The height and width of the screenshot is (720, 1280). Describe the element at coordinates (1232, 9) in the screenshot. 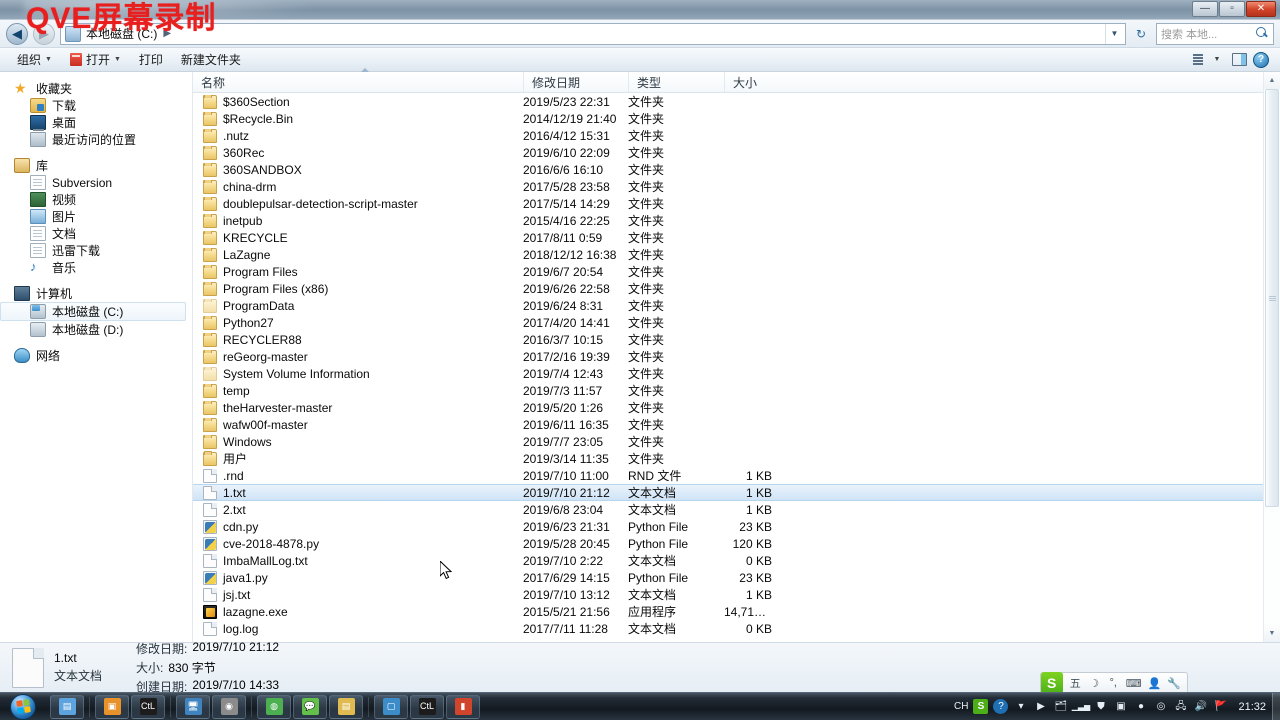

I see `maximize-button: ▫` at that location.